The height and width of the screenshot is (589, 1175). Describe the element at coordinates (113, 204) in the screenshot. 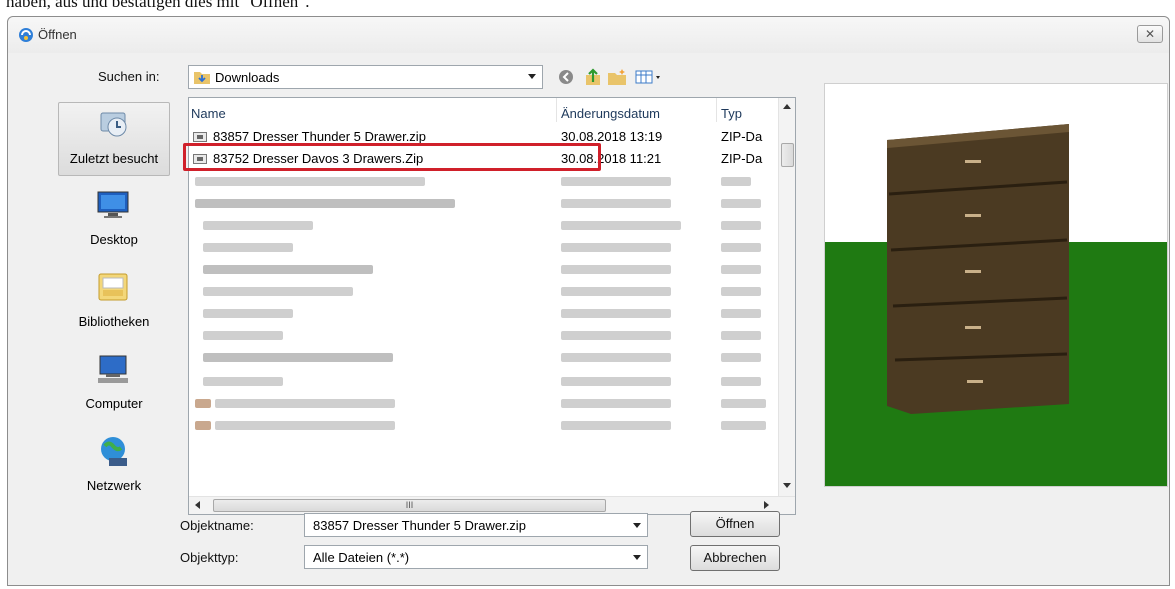

I see `desktop-icon` at that location.